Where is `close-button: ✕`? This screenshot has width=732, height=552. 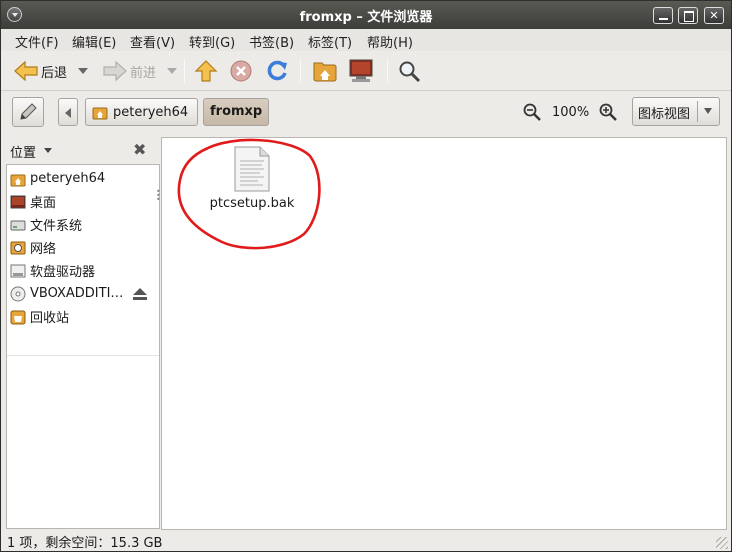 close-button: ✕ is located at coordinates (714, 15).